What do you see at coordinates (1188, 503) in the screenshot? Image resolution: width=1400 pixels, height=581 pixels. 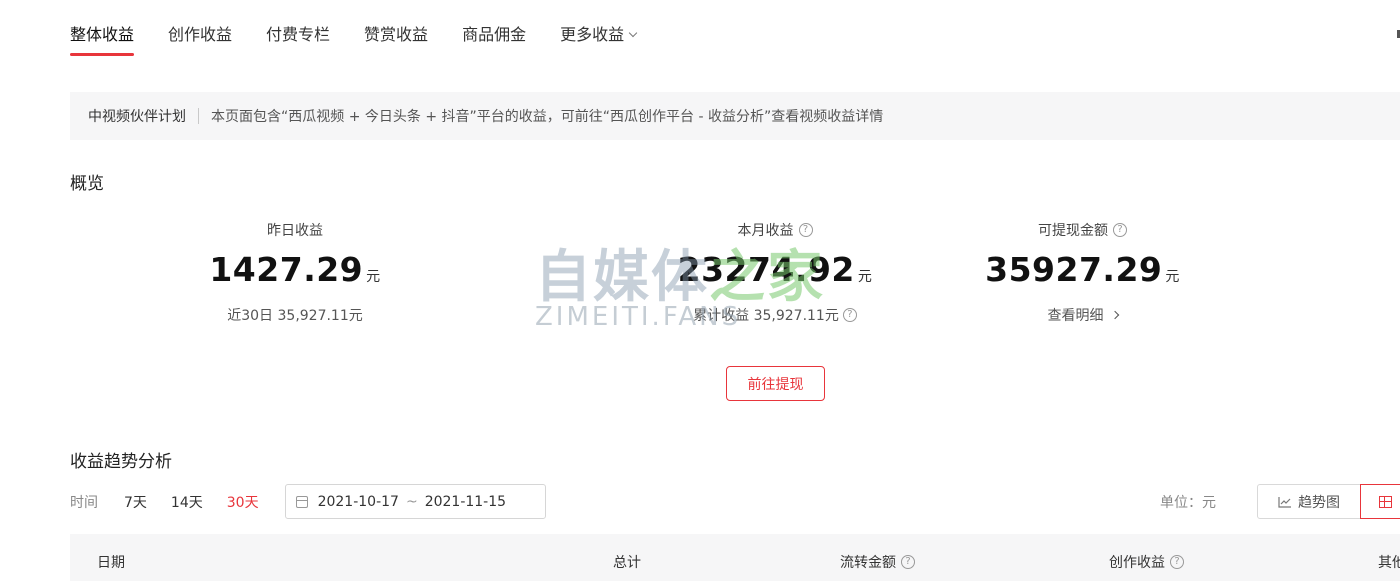 I see `unit-label: 单位：元` at bounding box center [1188, 503].